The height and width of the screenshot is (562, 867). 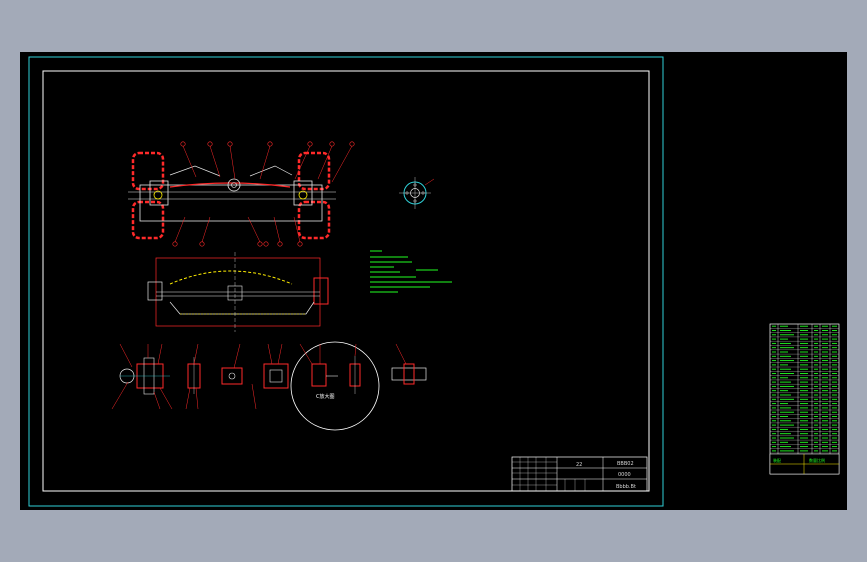 What do you see at coordinates (314, 220) in the screenshot?
I see `right-rear-tire` at bounding box center [314, 220].